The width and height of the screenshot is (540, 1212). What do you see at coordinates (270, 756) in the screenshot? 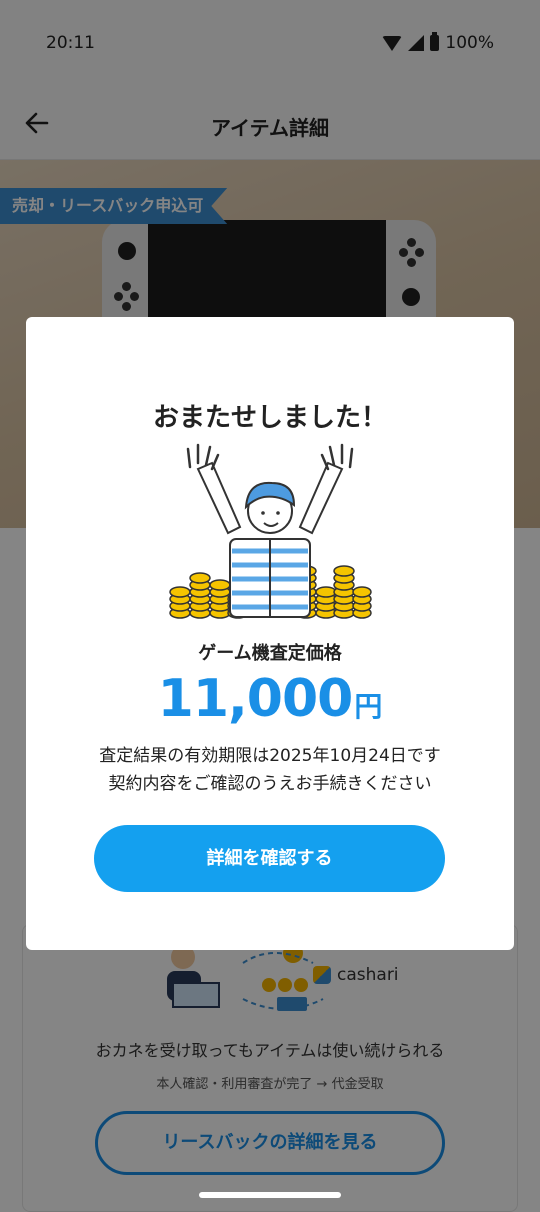
I see `expiry-notice: 査定結果の有効期限は2025年10月24日です` at bounding box center [270, 756].